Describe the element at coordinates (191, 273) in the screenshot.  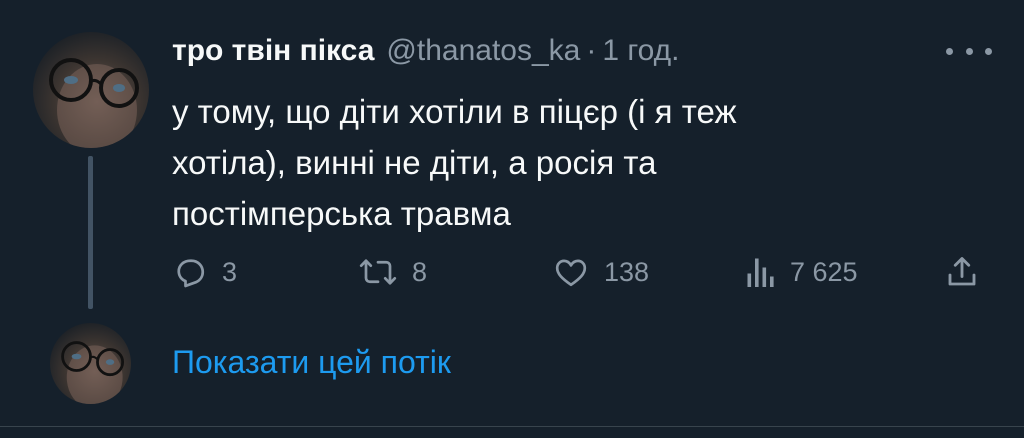
I see `reply-icon` at that location.